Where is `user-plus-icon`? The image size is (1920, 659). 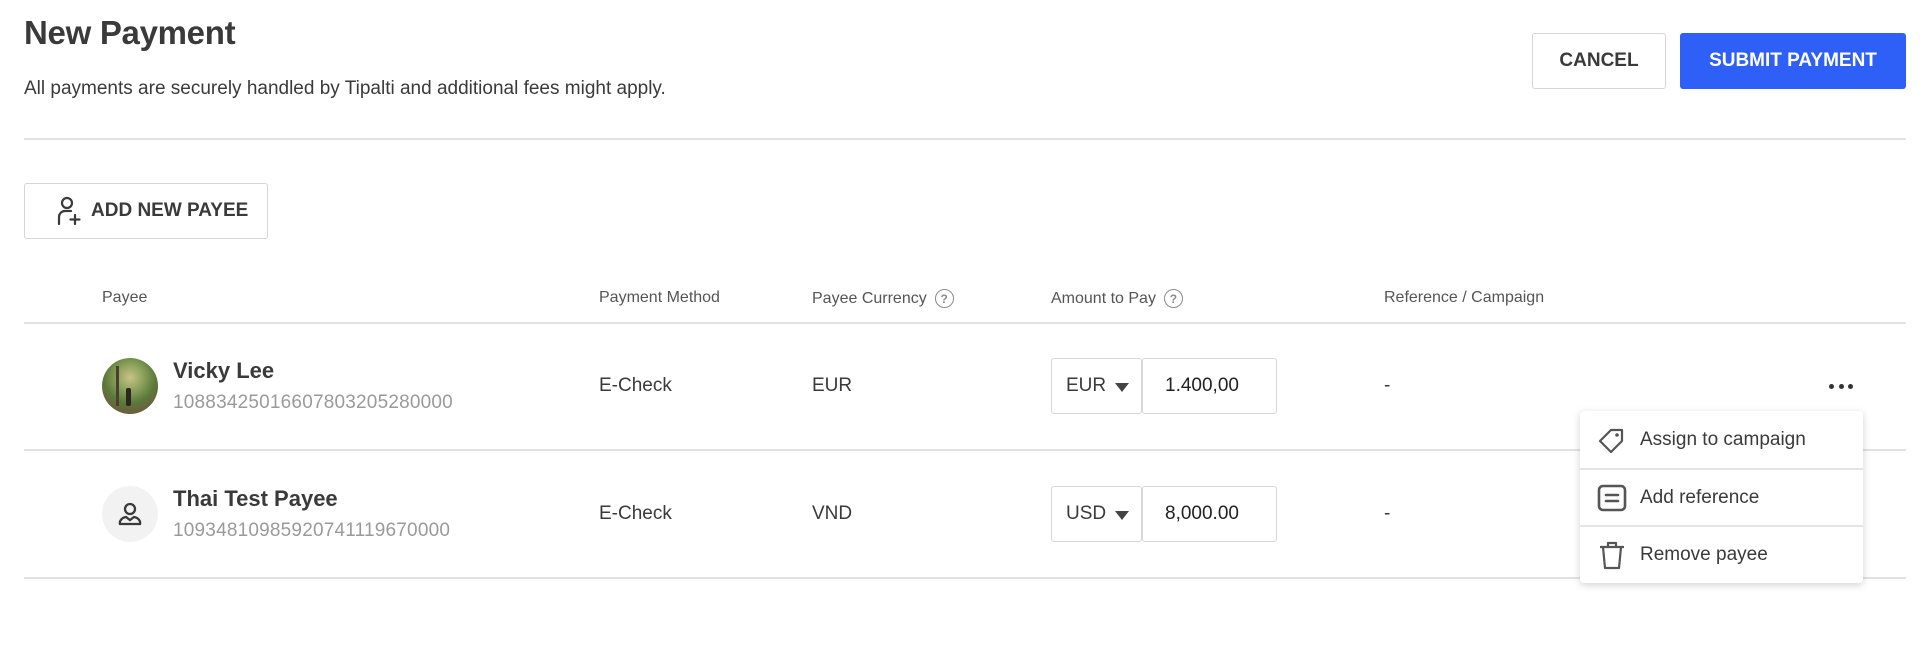 user-plus-icon is located at coordinates (69, 211).